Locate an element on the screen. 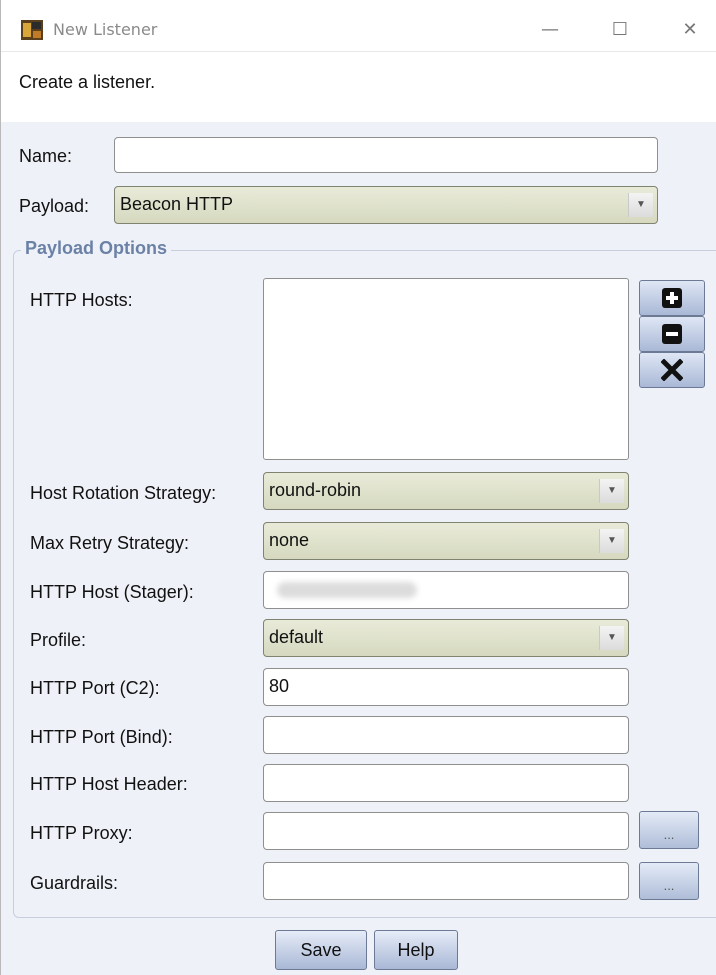 The width and height of the screenshot is (716, 975). minimize-button: — is located at coordinates (550, 29).